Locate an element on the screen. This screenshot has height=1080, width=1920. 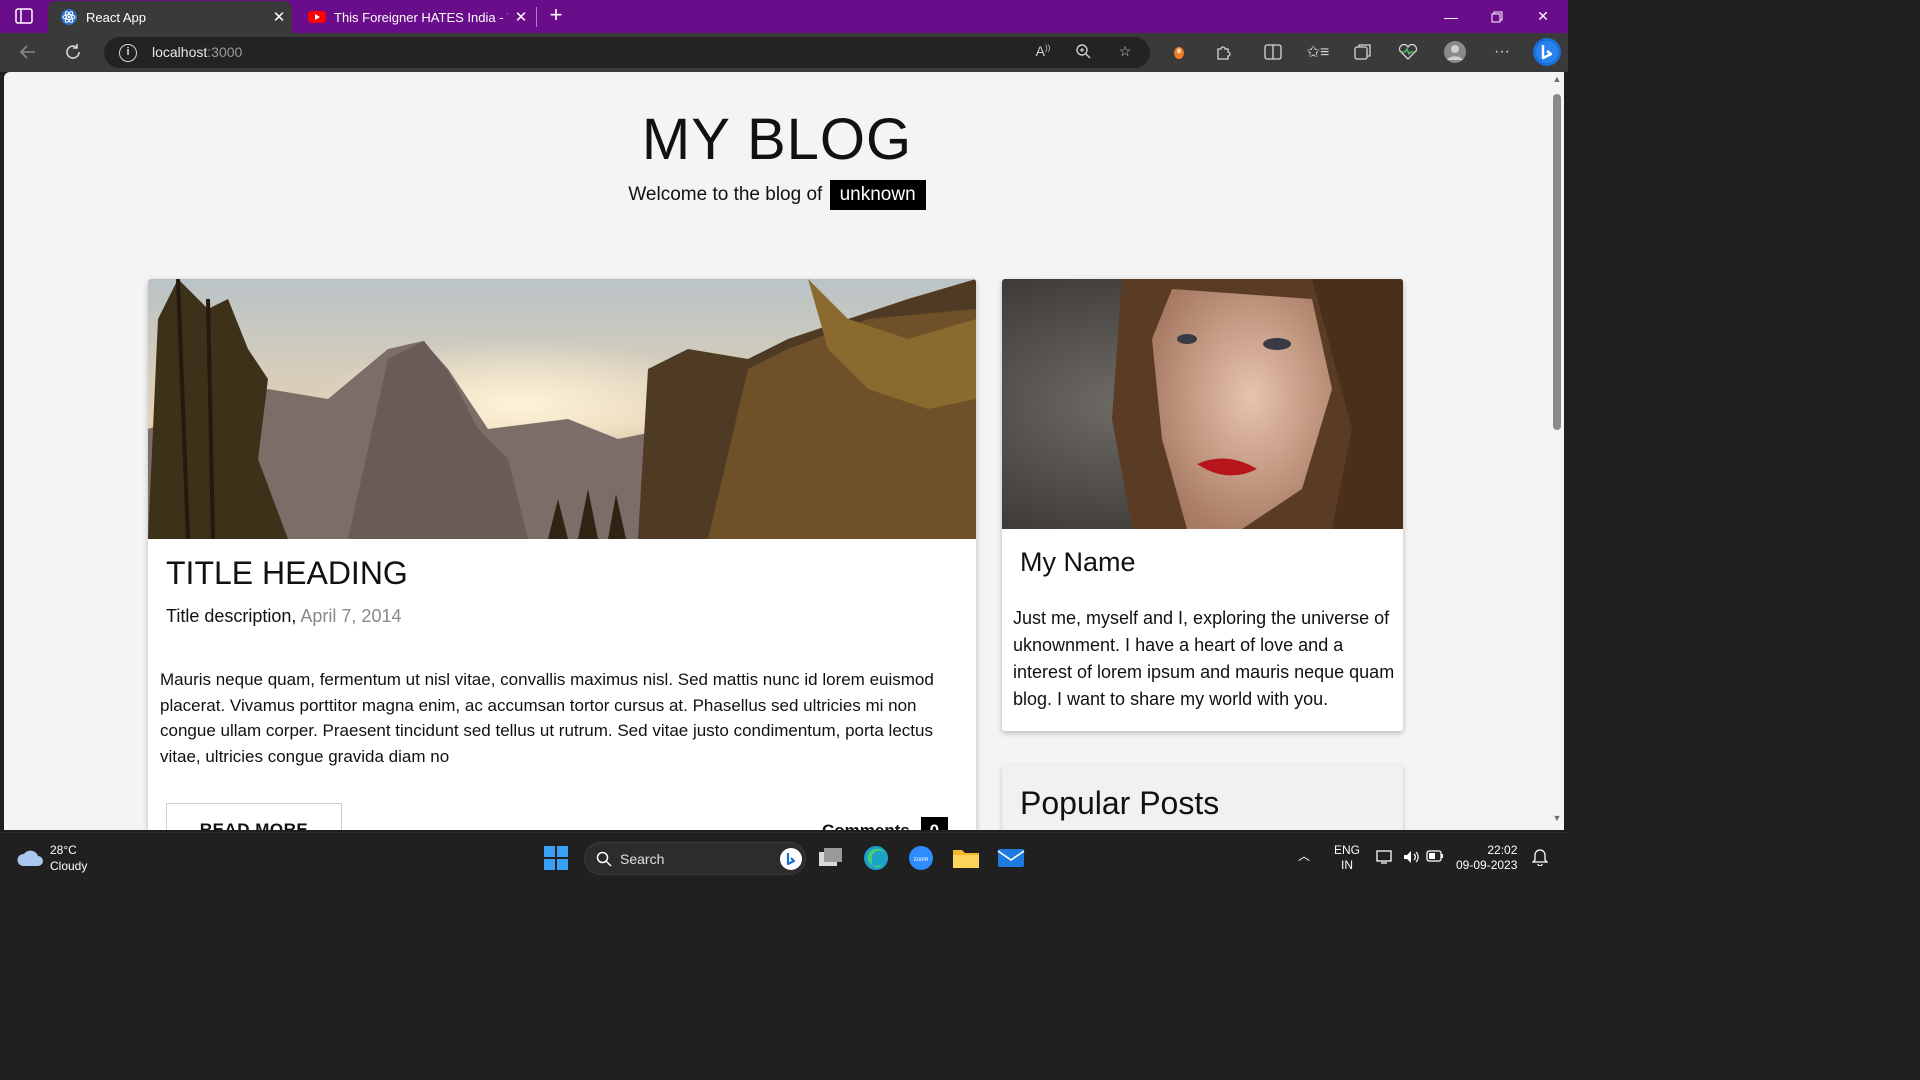
page-scrollbar: ▲ ▼ is located at coordinates (1557, 451).